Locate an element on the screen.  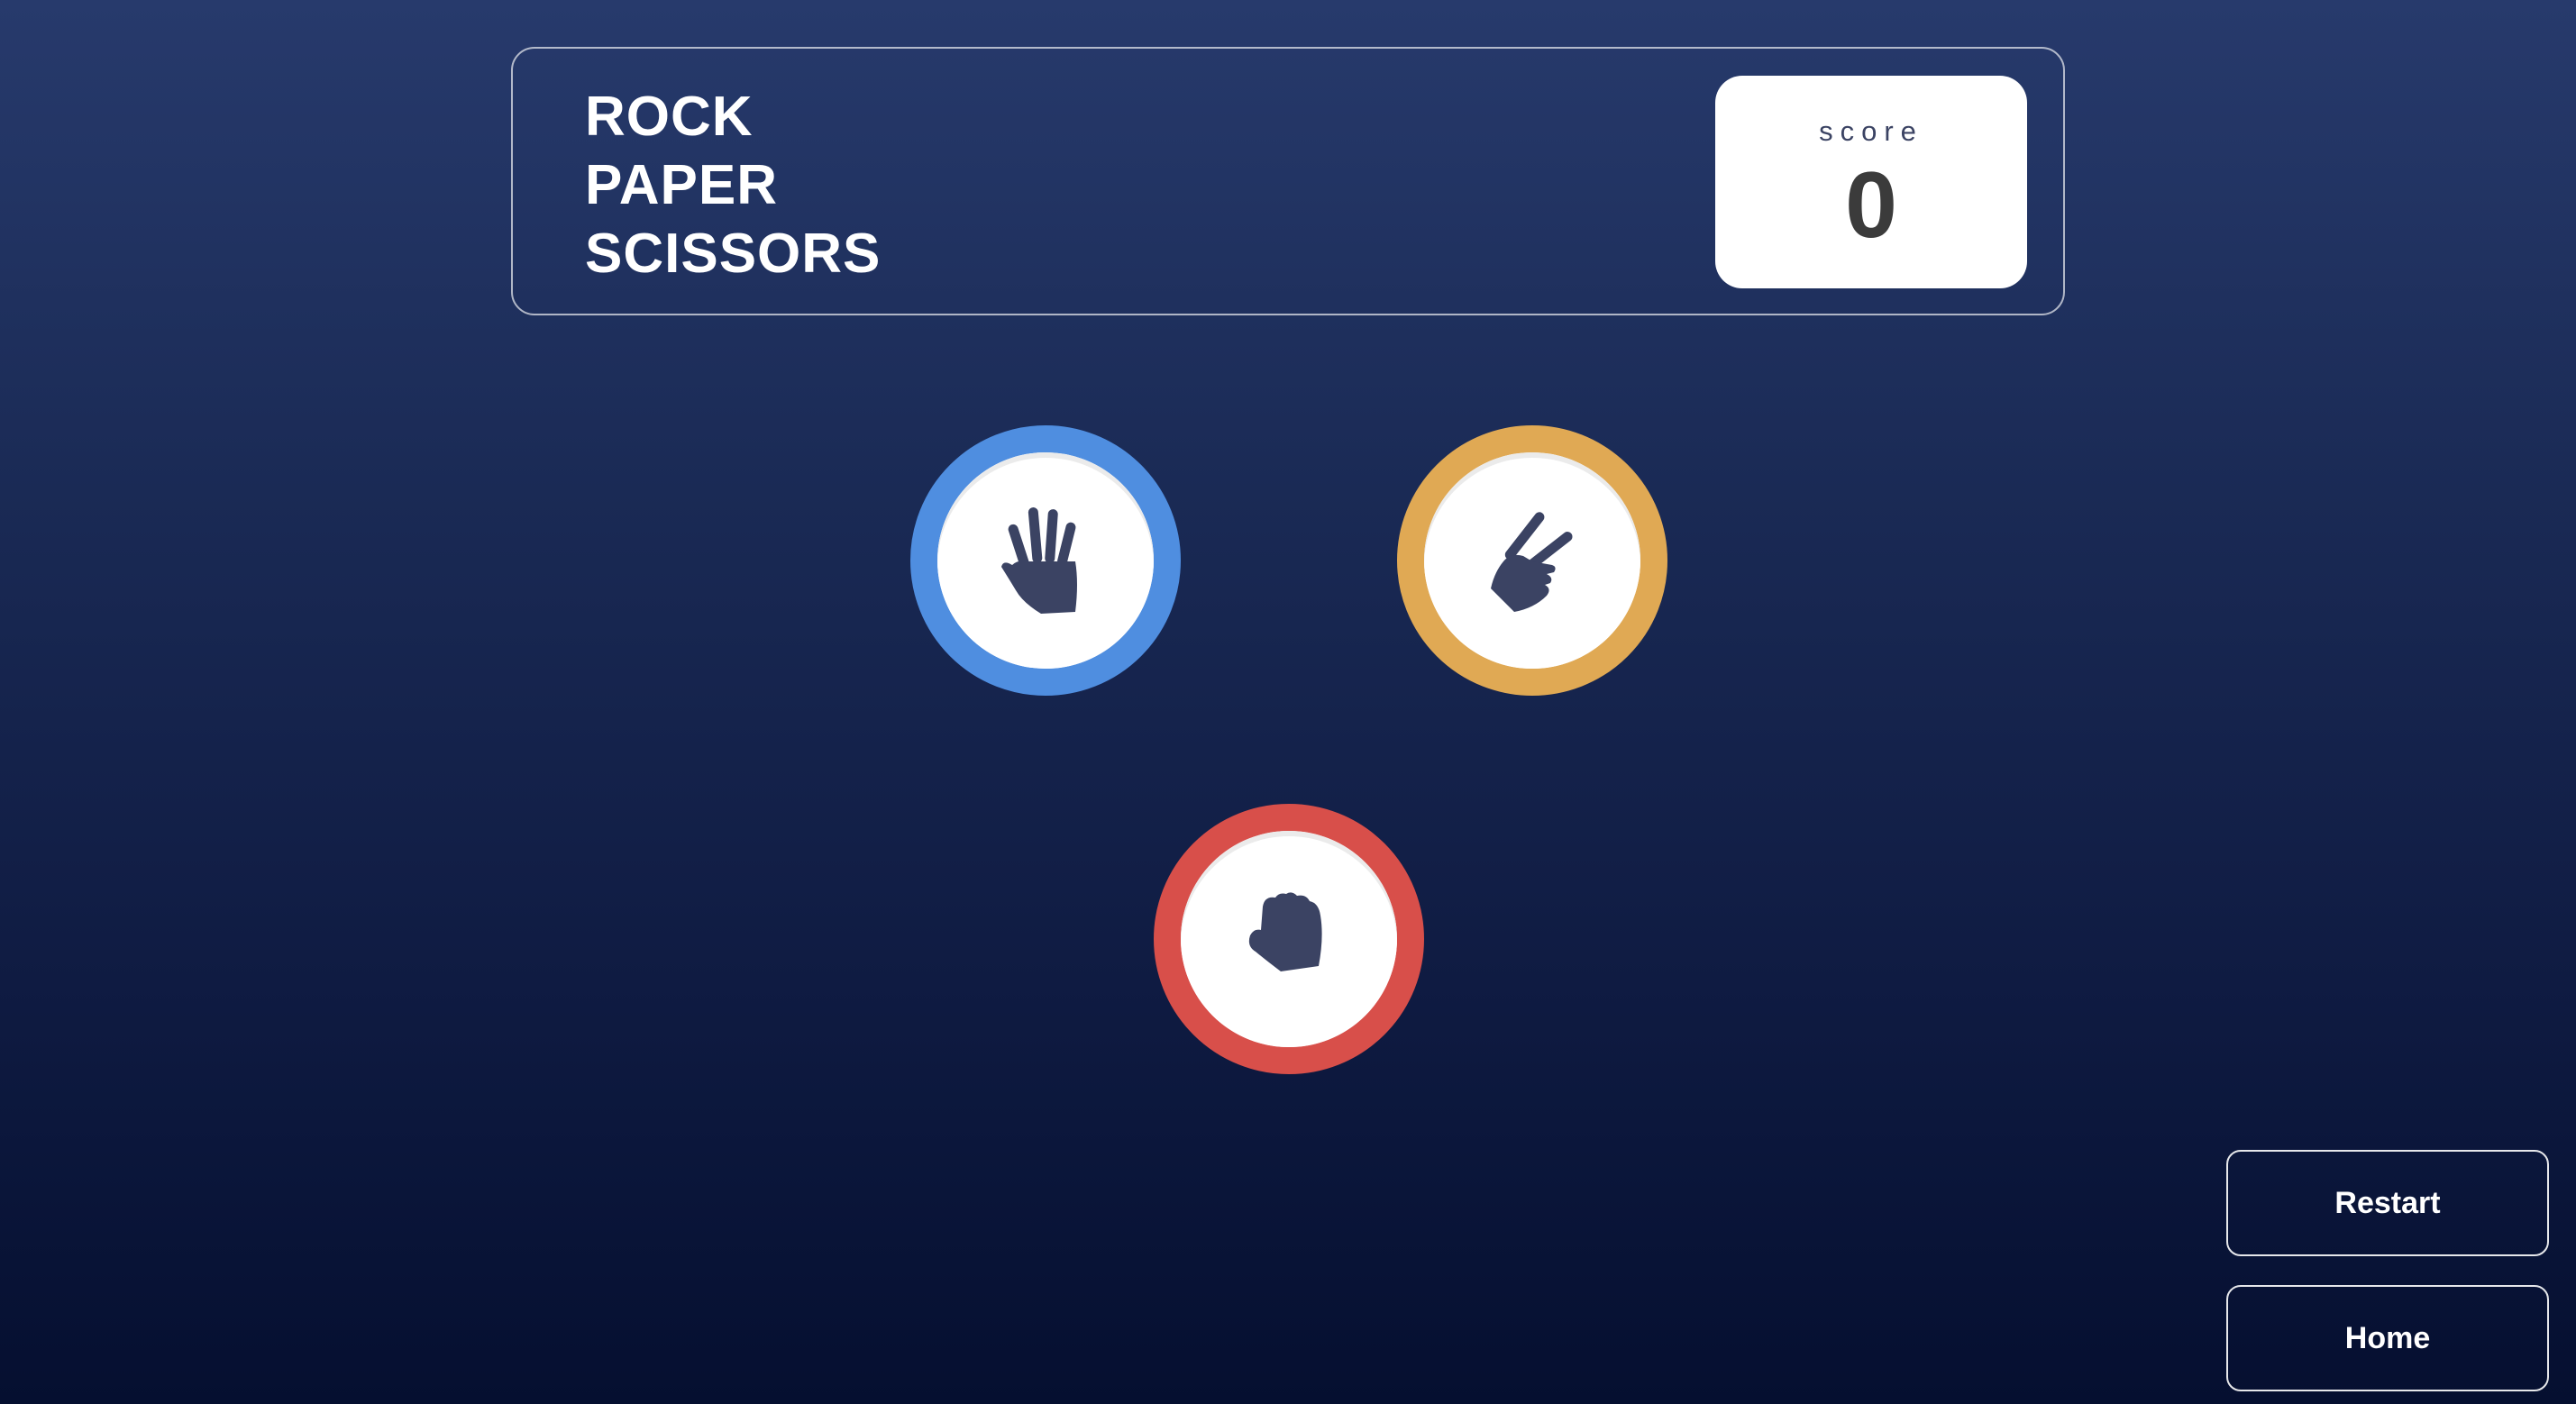
score-box: score 0 is located at coordinates (1871, 182).